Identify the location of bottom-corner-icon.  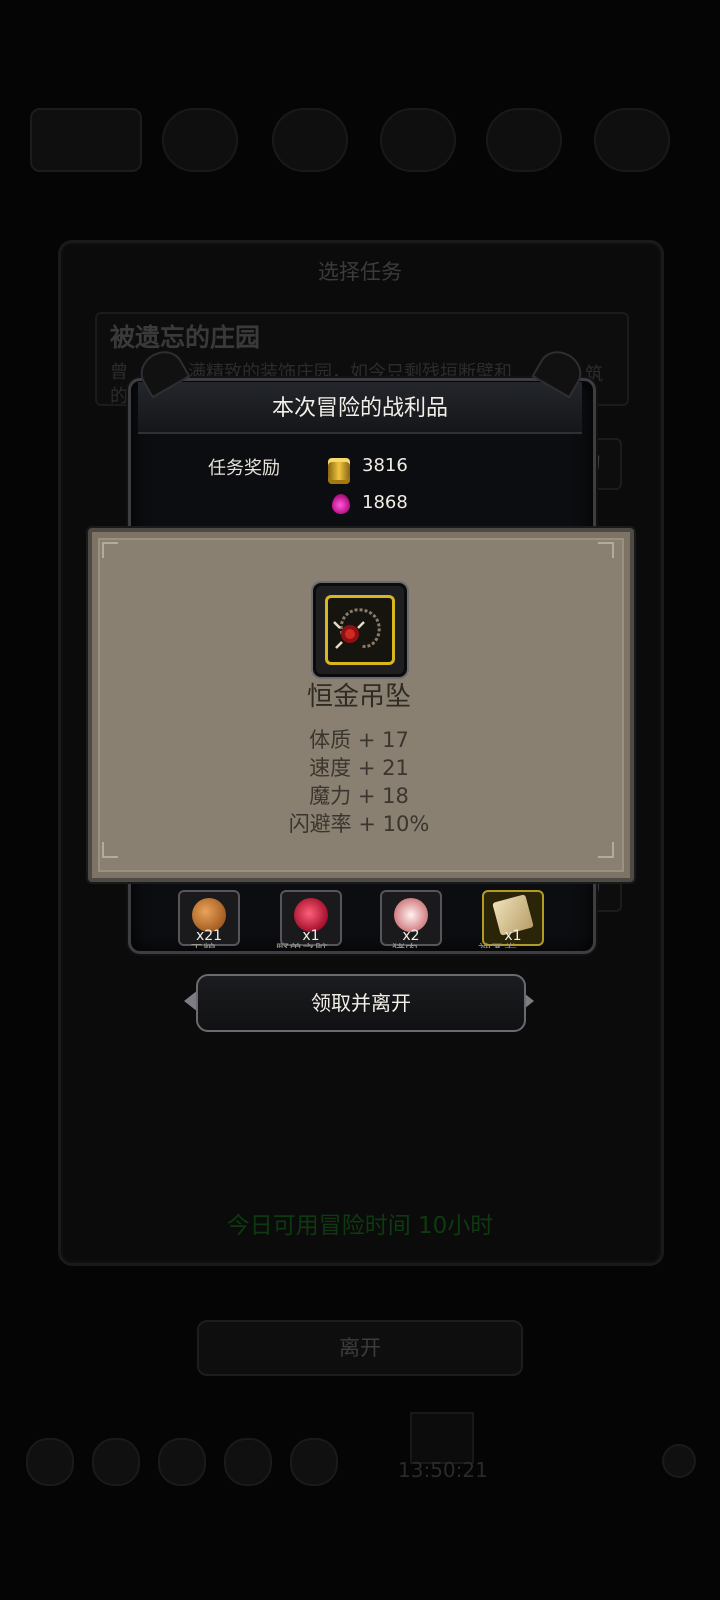
(679, 1461).